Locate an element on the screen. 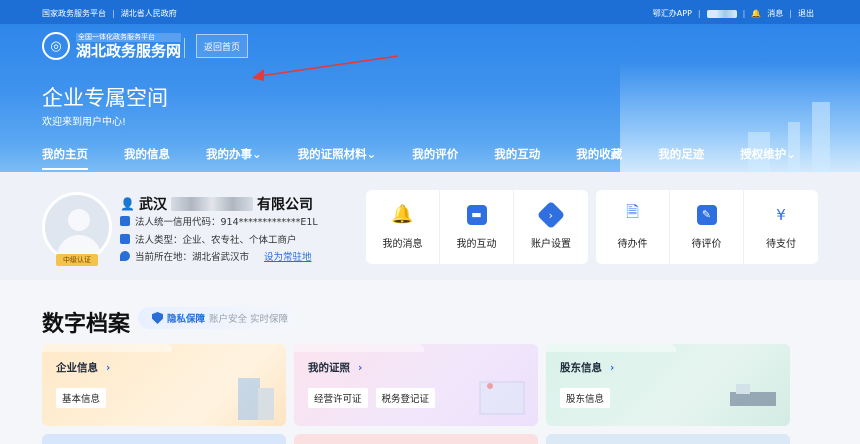 Image resolution: width=860 pixels, height=444 pixels. credit-code: 法人统一信用代码：914*************E1L is located at coordinates (226, 222).